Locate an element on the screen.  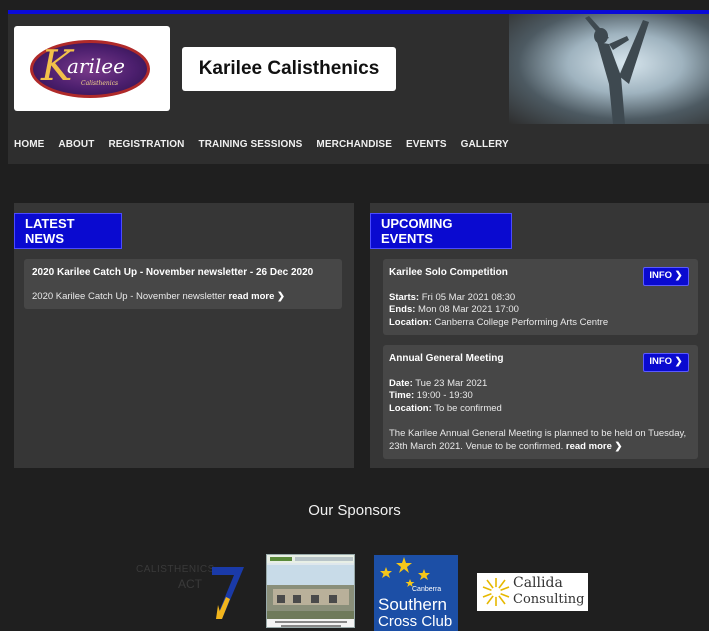
upcoming-events-heading: UPCOMING EVENTS is located at coordinates (441, 231).